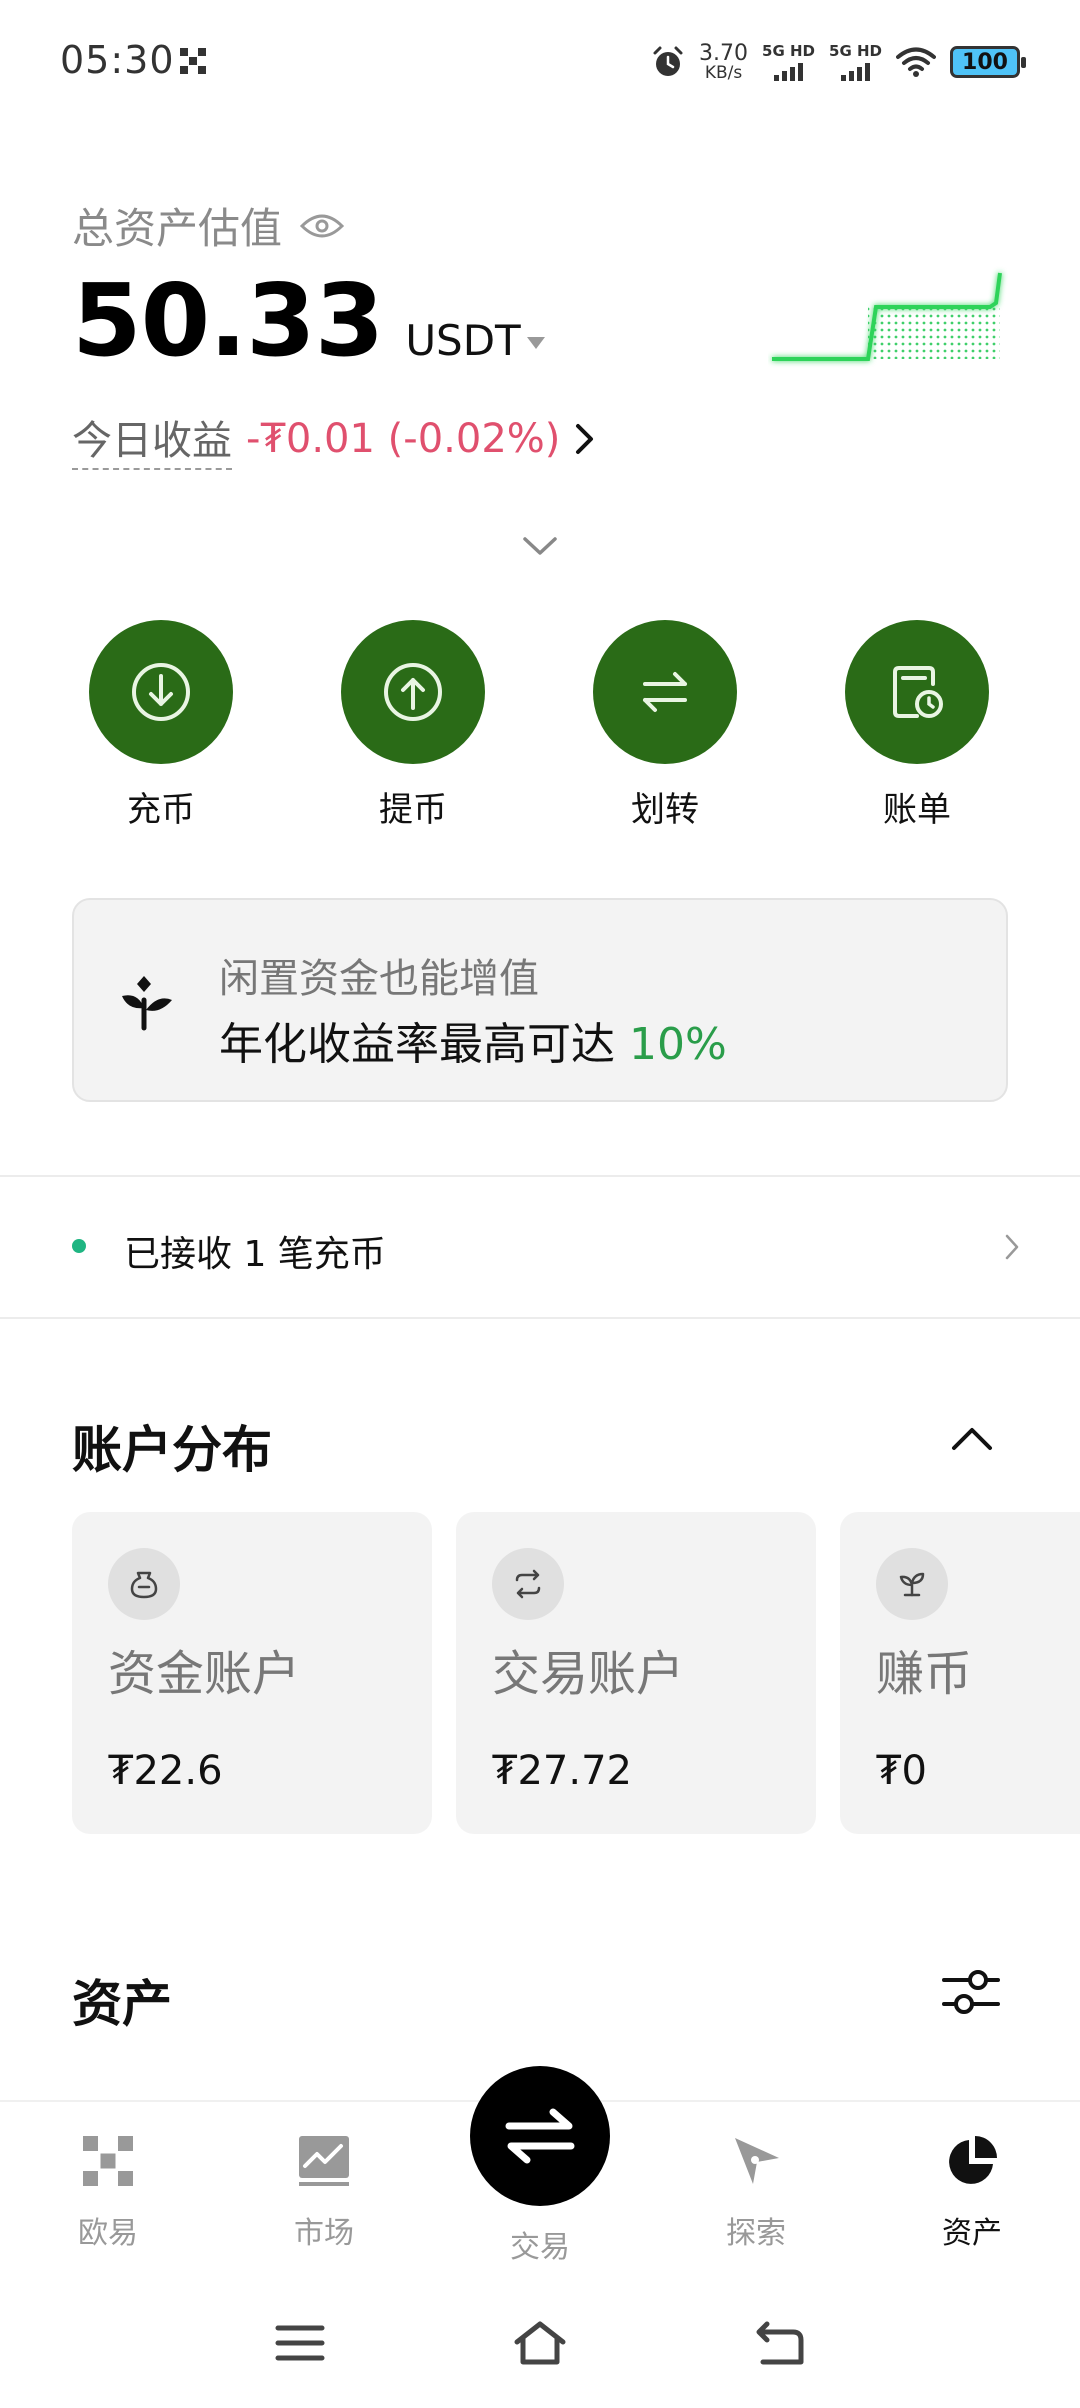  Describe the element at coordinates (108, 2161) in the screenshot. I see `okx-logo-icon` at that location.